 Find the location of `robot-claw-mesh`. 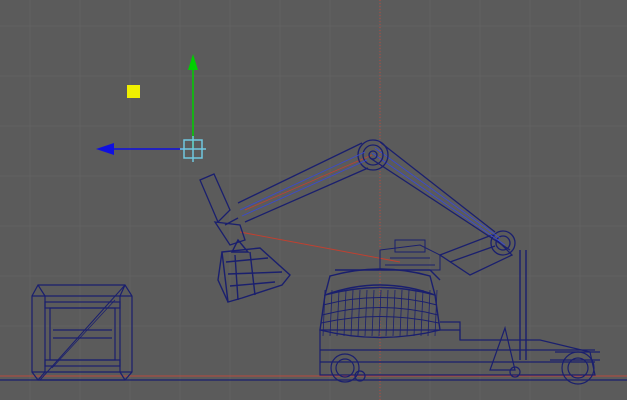

robot-claw-mesh is located at coordinates (254, 270).